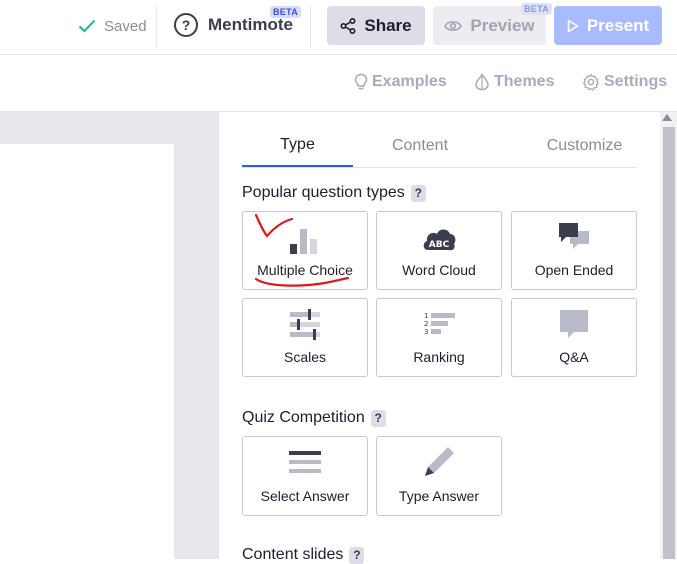 The width and height of the screenshot is (677, 564). What do you see at coordinates (250, 24) in the screenshot?
I see `mentimote-label: Mentimote` at bounding box center [250, 24].